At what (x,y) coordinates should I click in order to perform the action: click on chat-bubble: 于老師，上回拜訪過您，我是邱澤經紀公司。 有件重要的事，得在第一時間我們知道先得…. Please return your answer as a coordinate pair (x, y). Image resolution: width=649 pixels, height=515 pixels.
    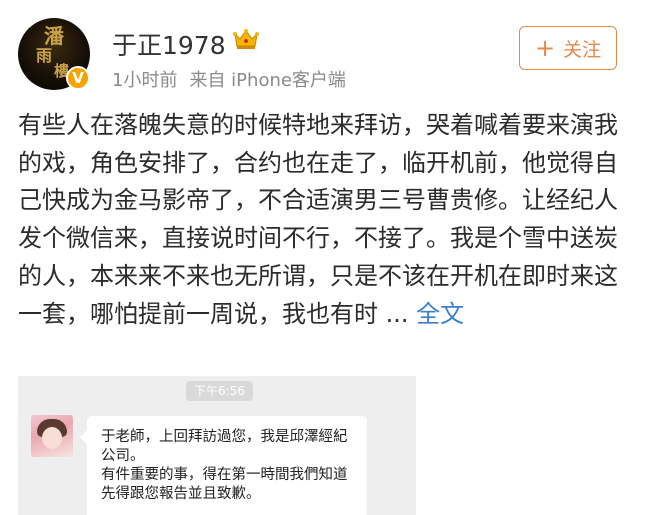
    Looking at the image, I should click on (223, 465).